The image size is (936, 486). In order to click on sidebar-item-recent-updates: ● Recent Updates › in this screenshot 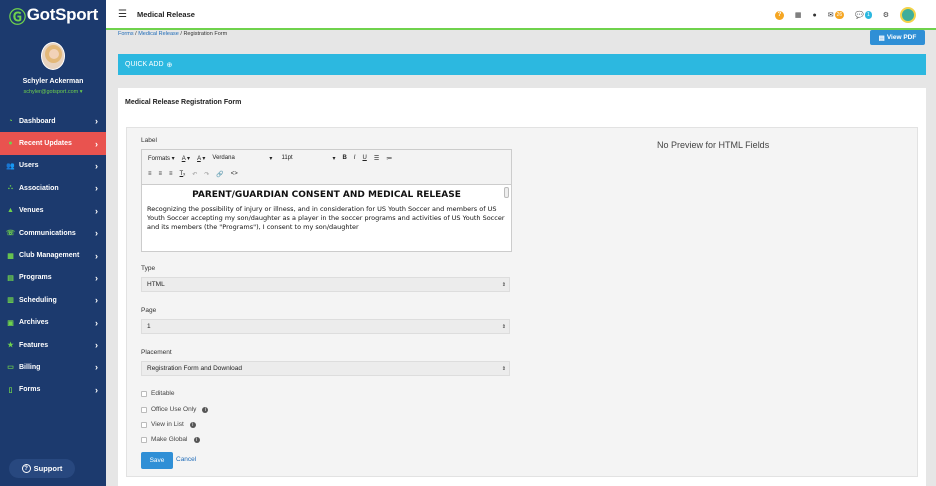, I will do `click(53, 143)`.